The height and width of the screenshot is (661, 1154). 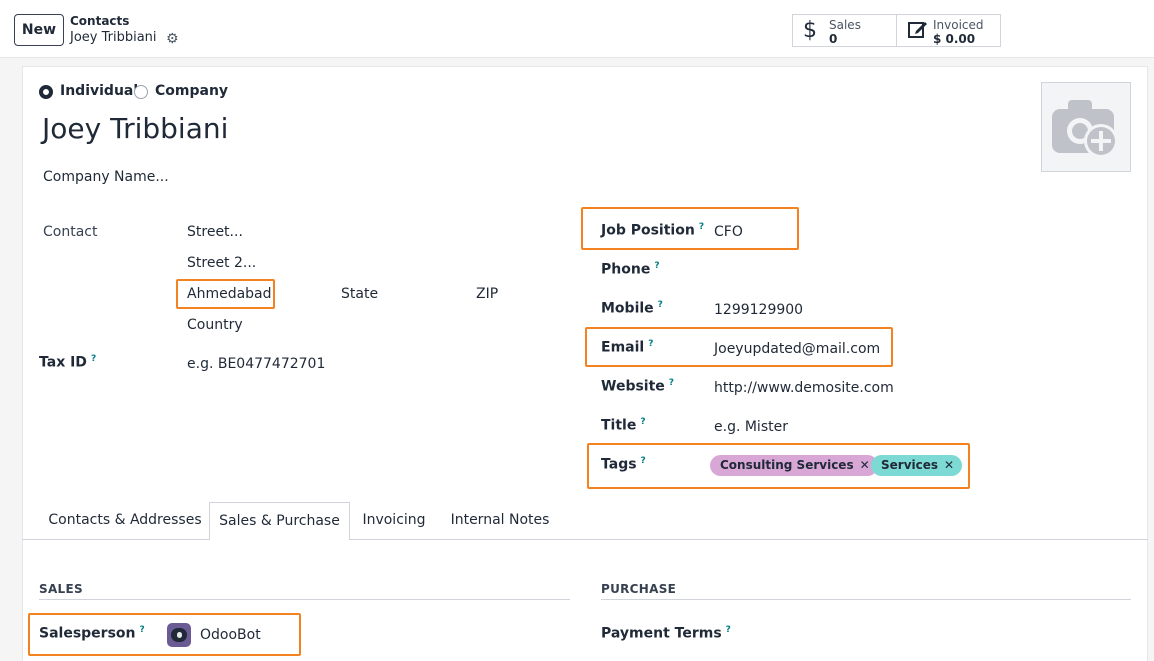 What do you see at coordinates (751, 427) in the screenshot?
I see `title-select: e.g. Mister` at bounding box center [751, 427].